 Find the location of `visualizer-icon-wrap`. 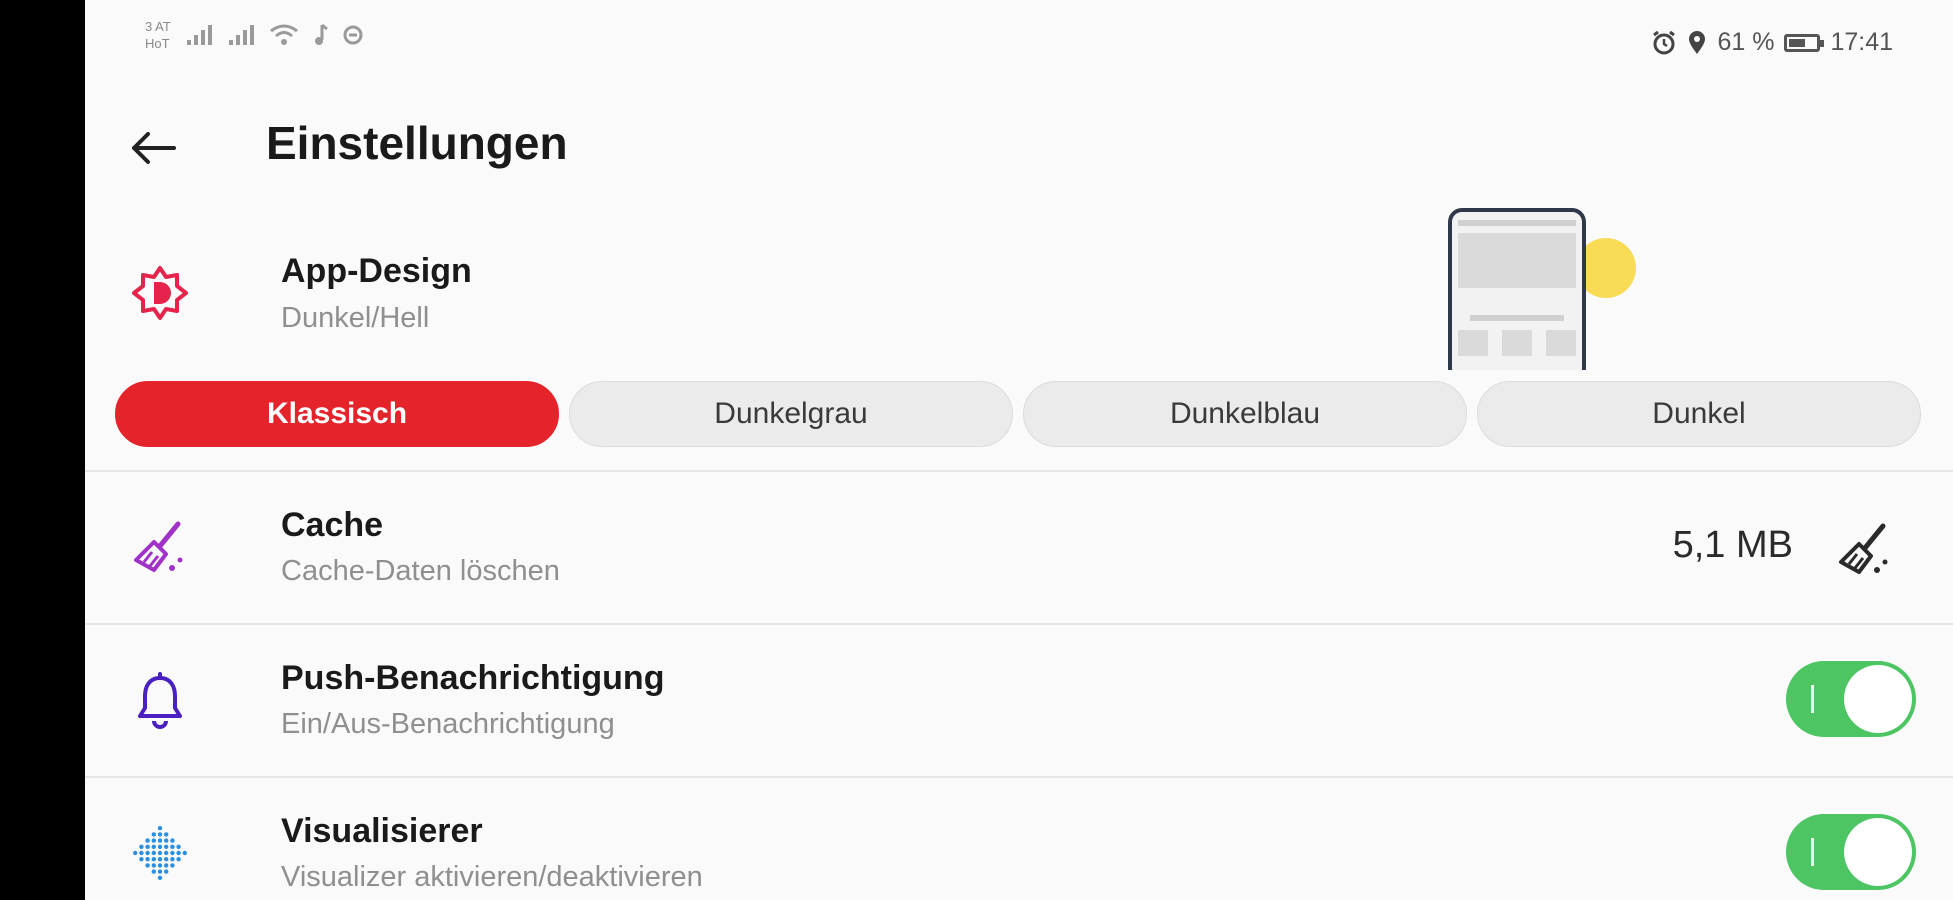

visualizer-icon-wrap is located at coordinates (160, 853).